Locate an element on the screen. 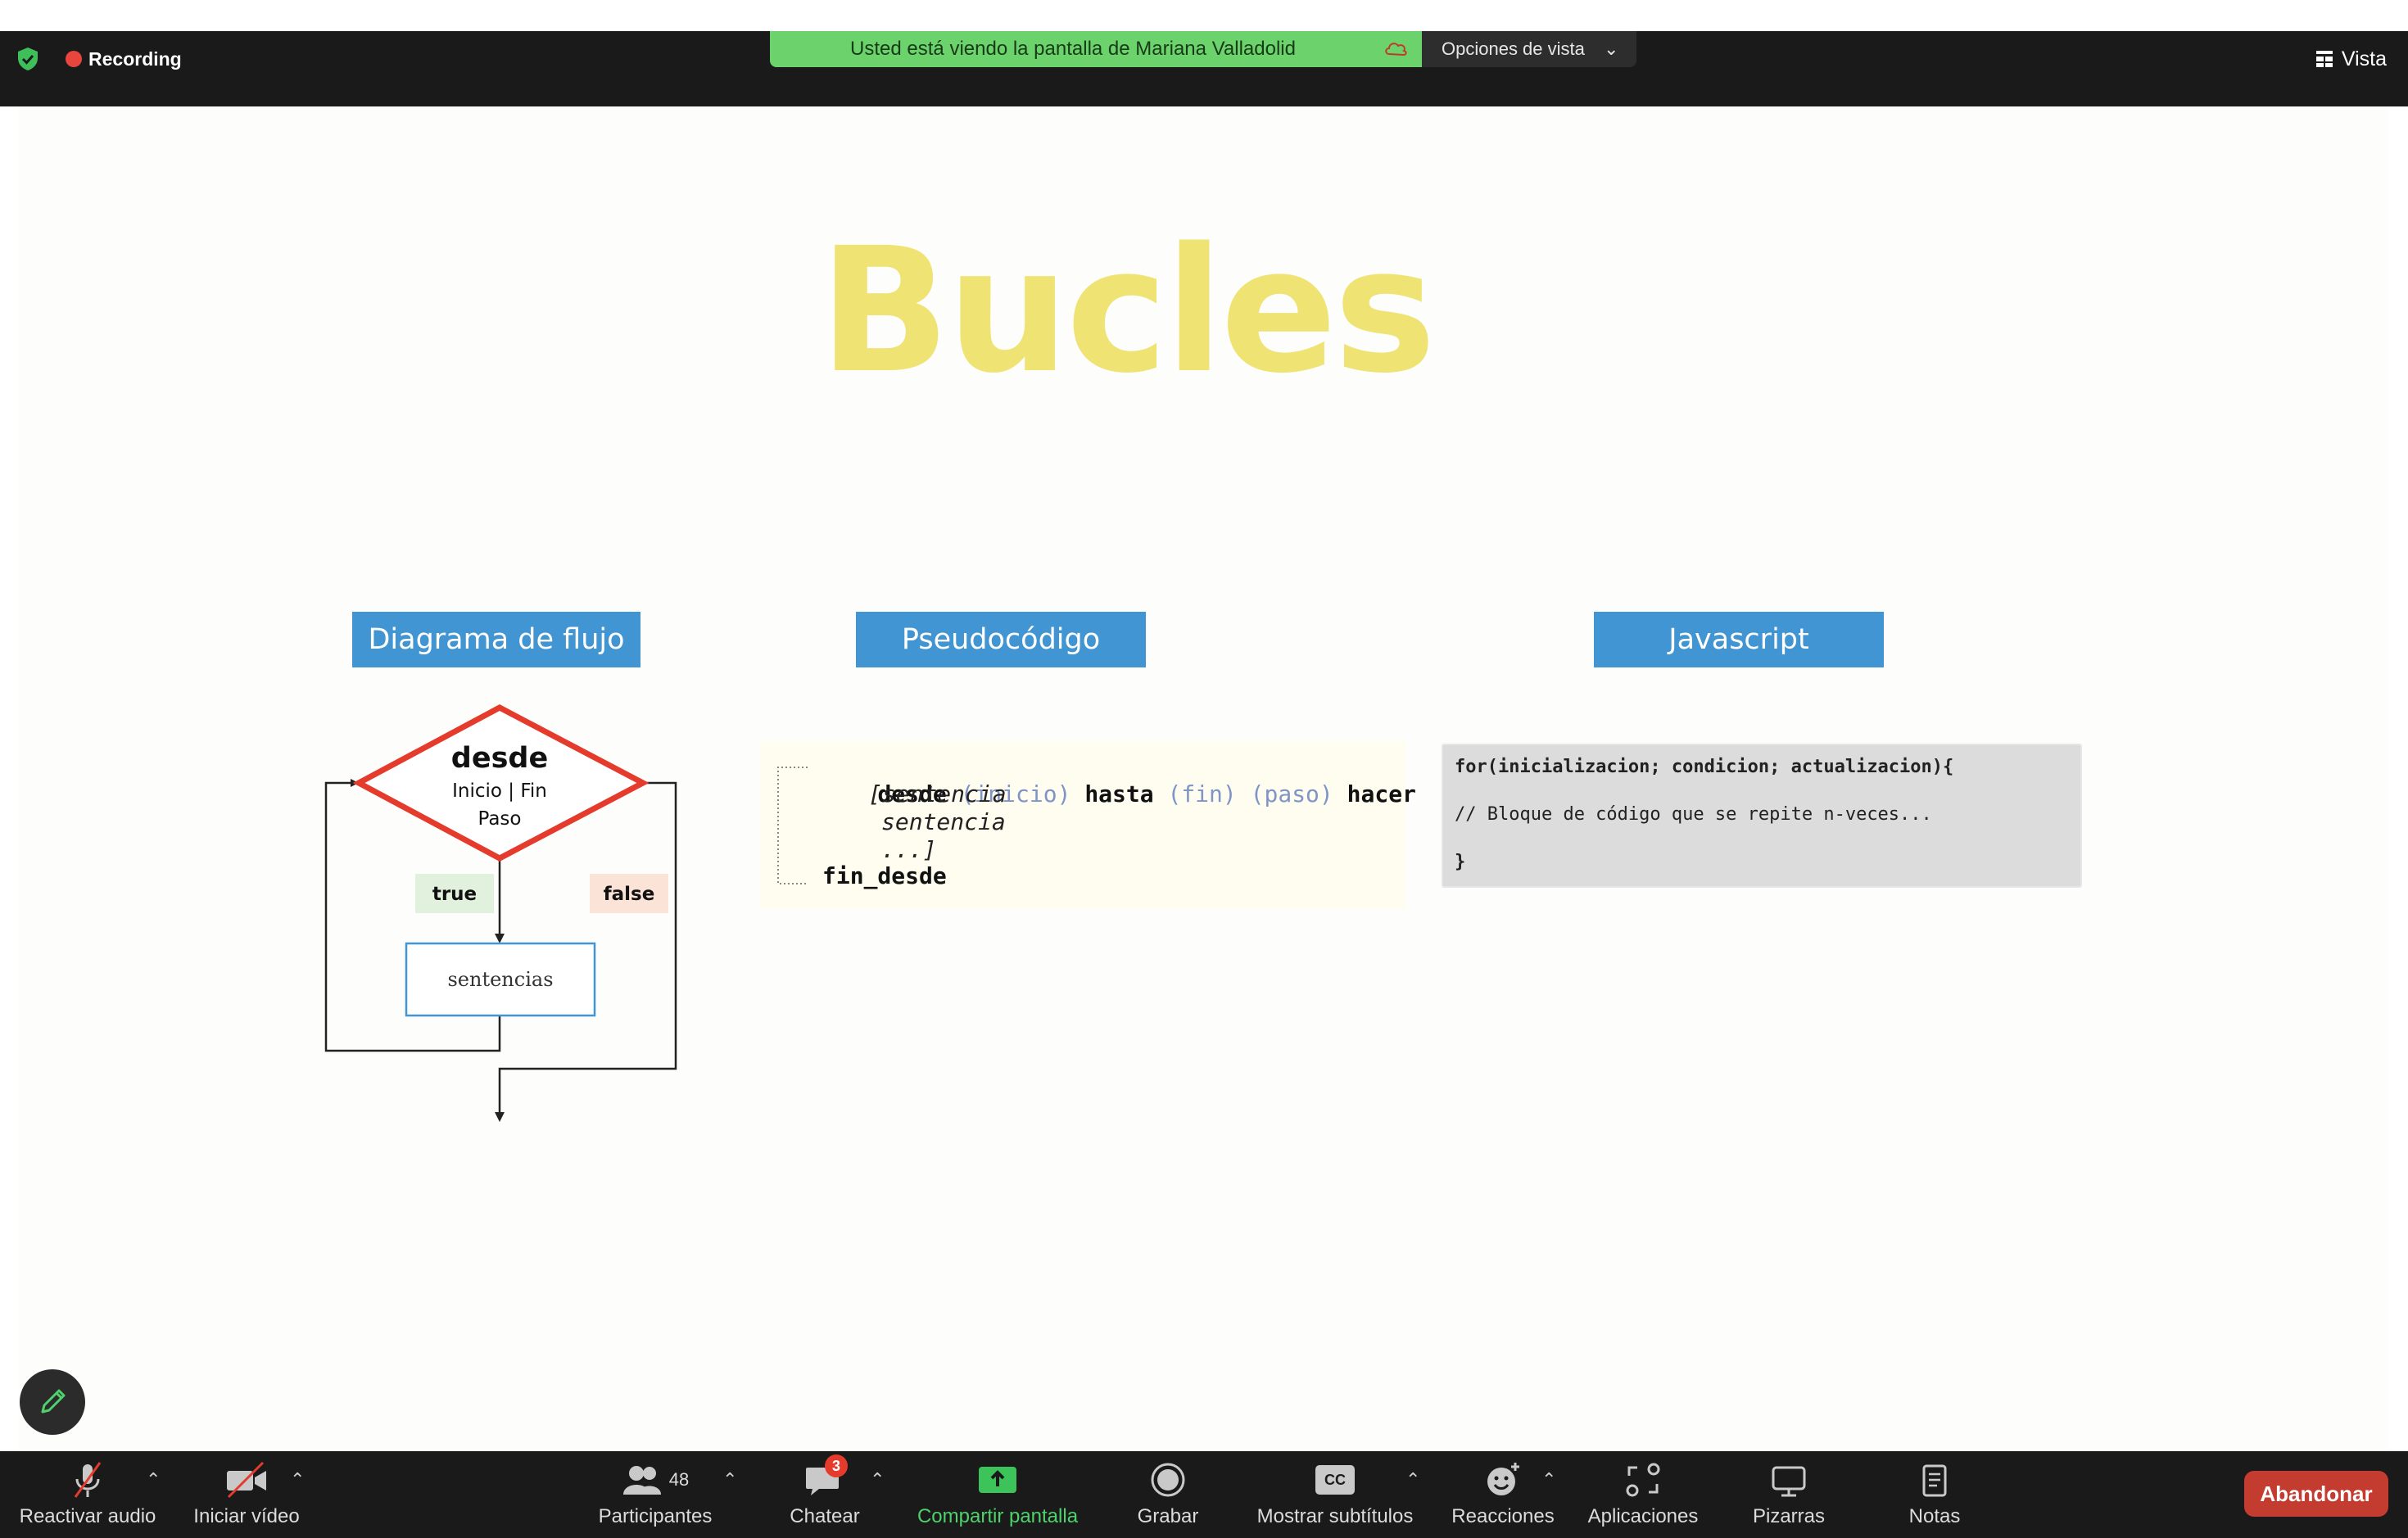  reactions-smiley-icon is located at coordinates (1503, 1479).